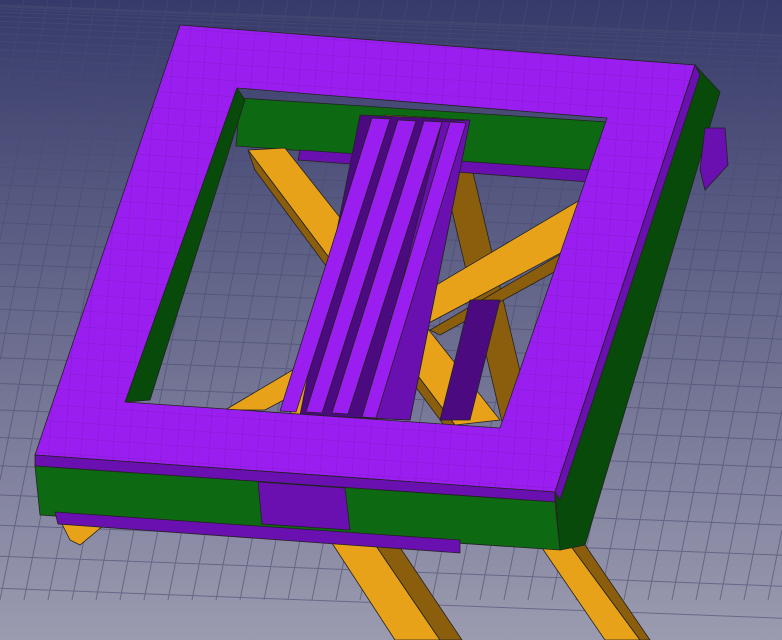  I want to click on frame-front-slats, so click(304, 506).